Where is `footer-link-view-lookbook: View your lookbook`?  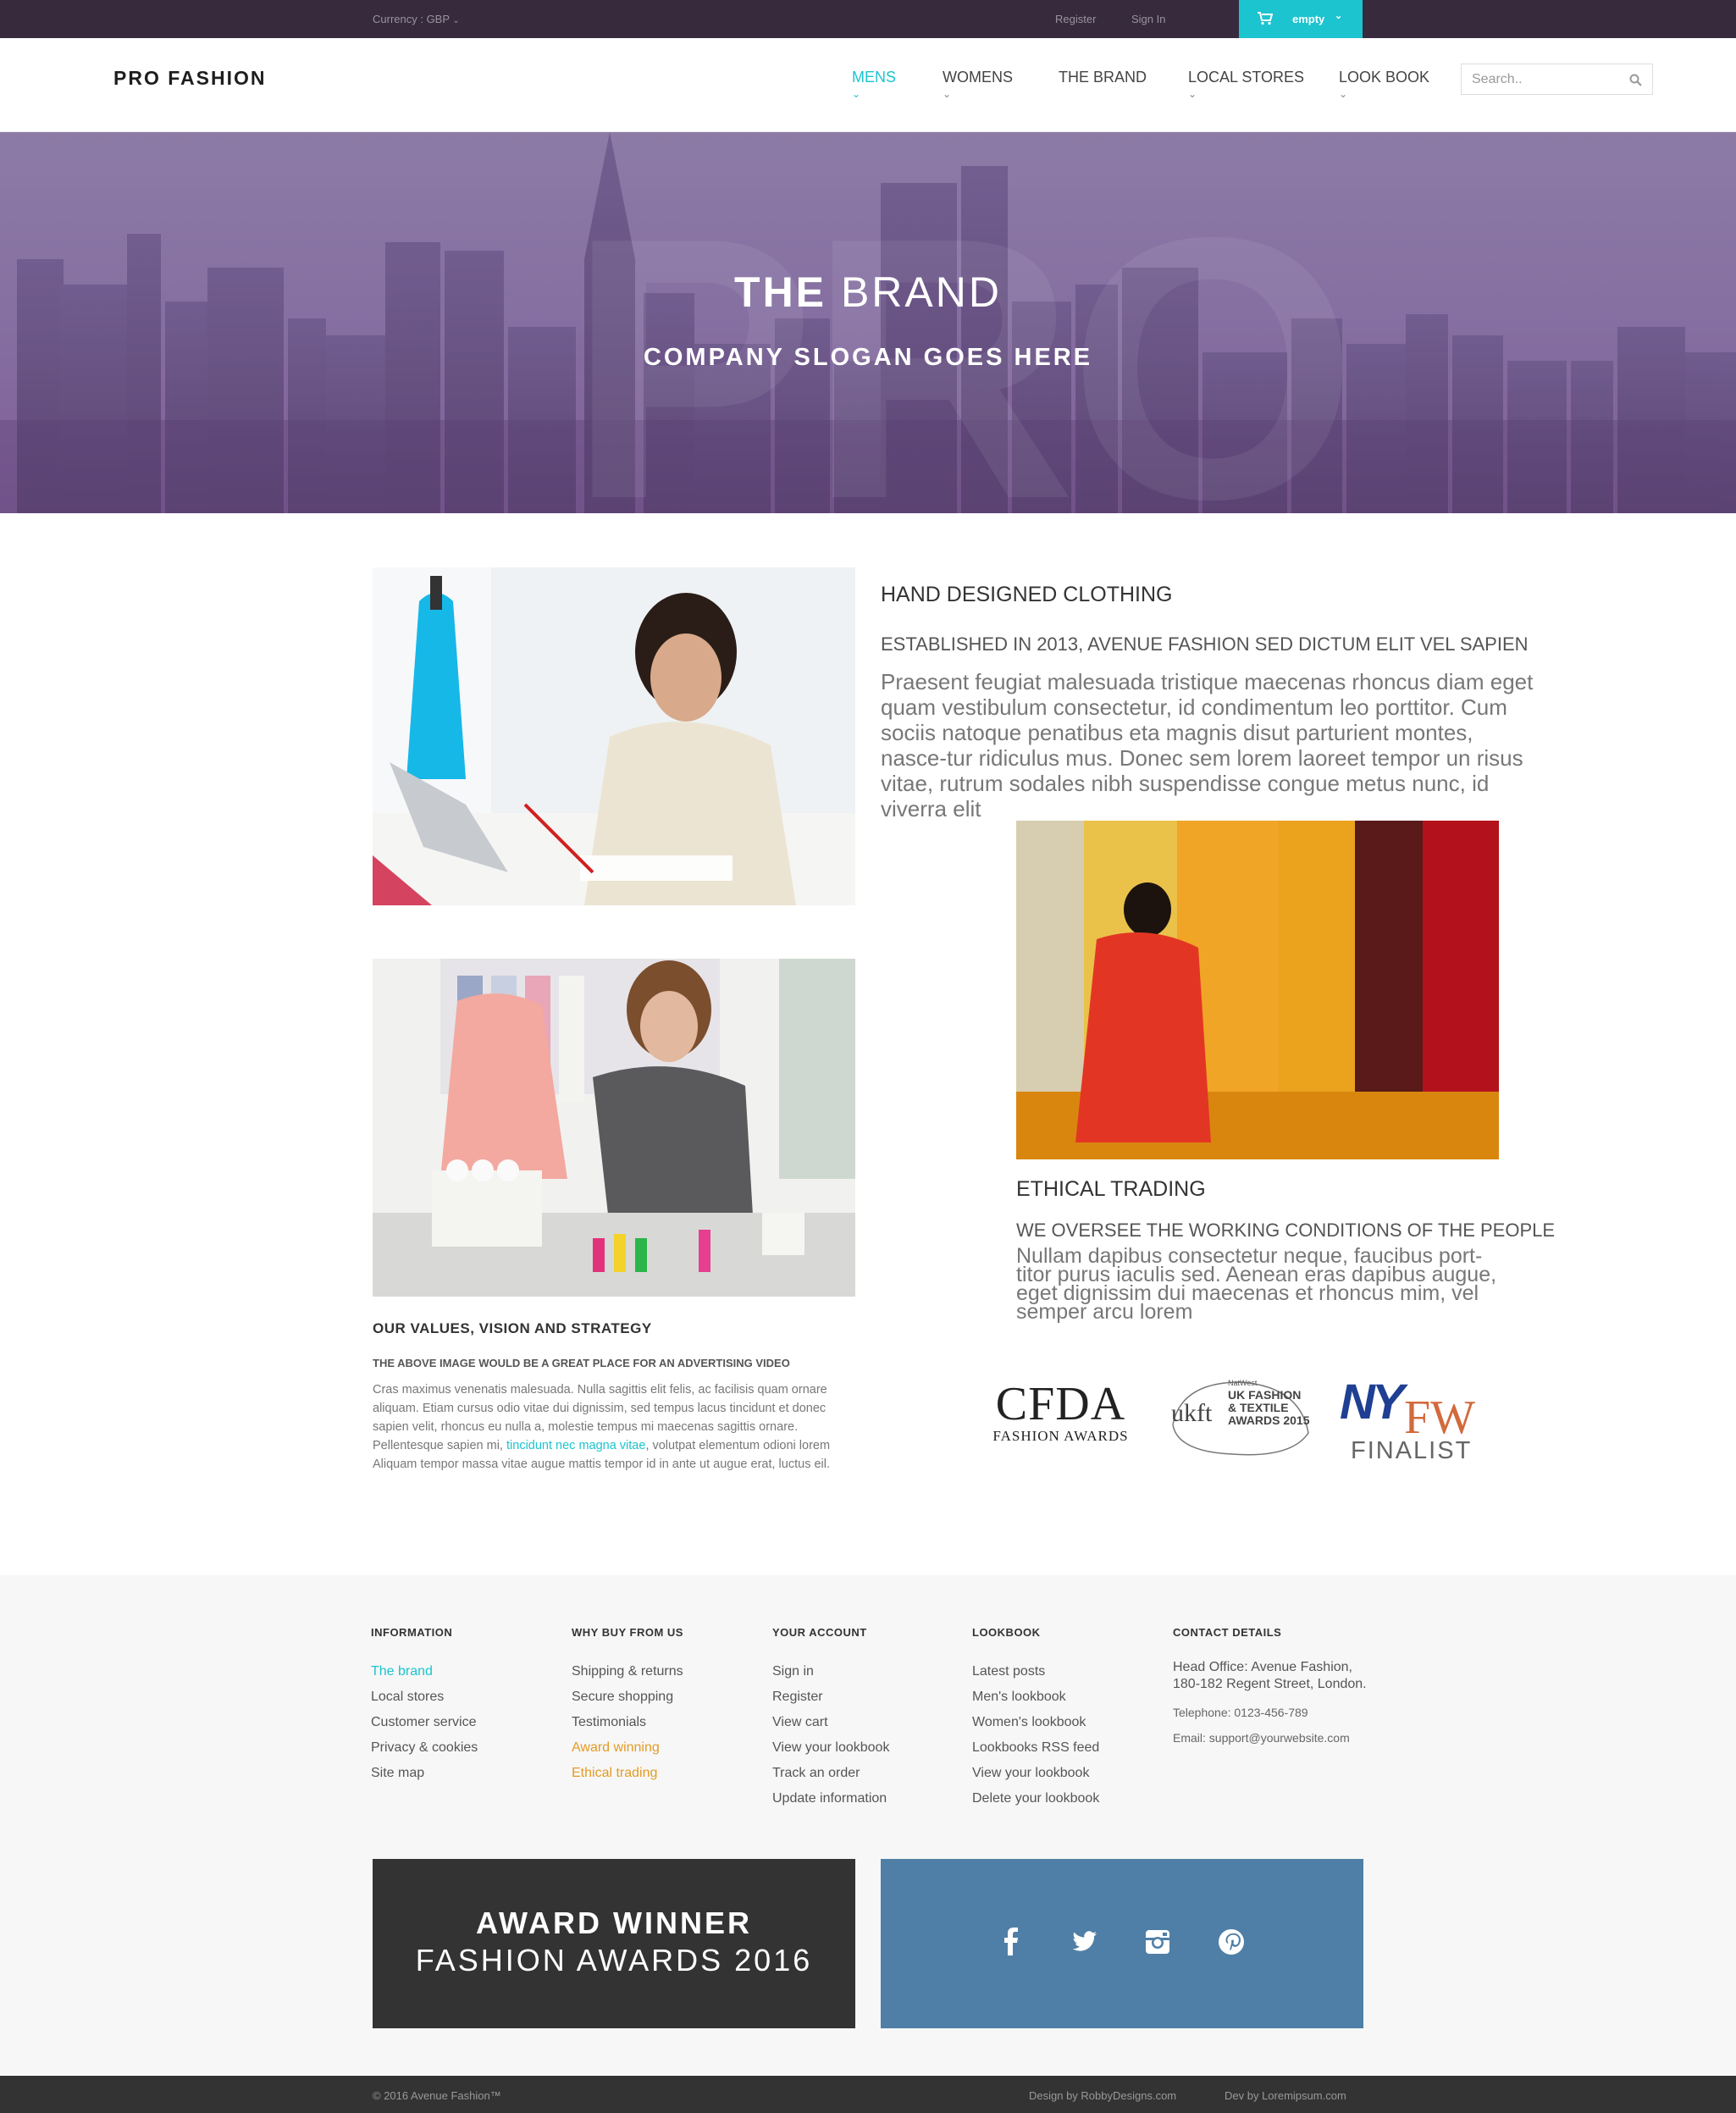 footer-link-view-lookbook: View your lookbook is located at coordinates (830, 1748).